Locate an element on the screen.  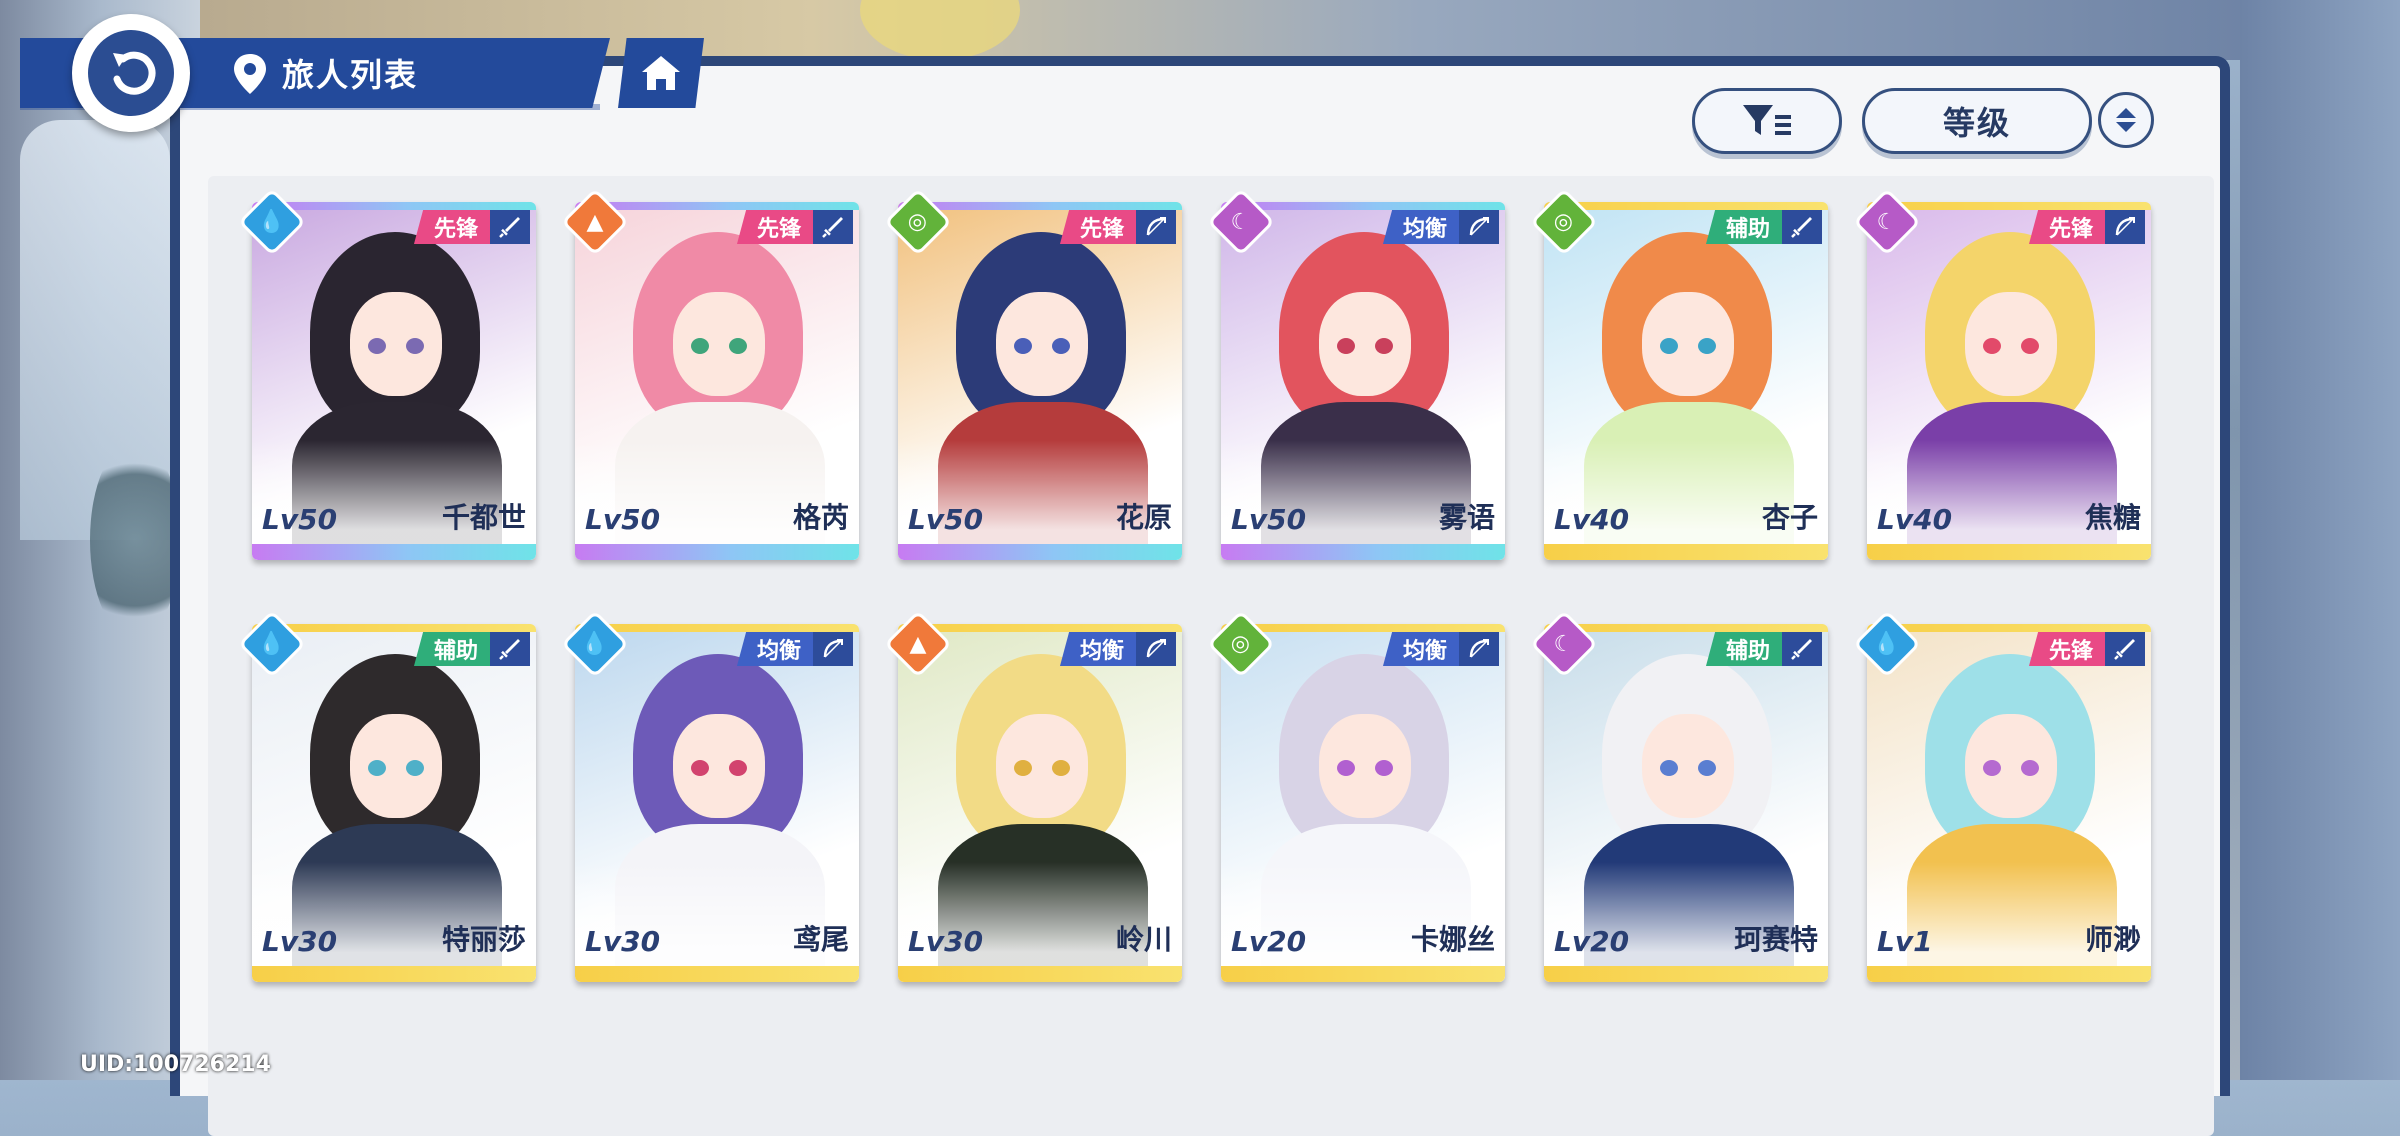
character-name: 珂赛特 is located at coordinates (1775, 939).